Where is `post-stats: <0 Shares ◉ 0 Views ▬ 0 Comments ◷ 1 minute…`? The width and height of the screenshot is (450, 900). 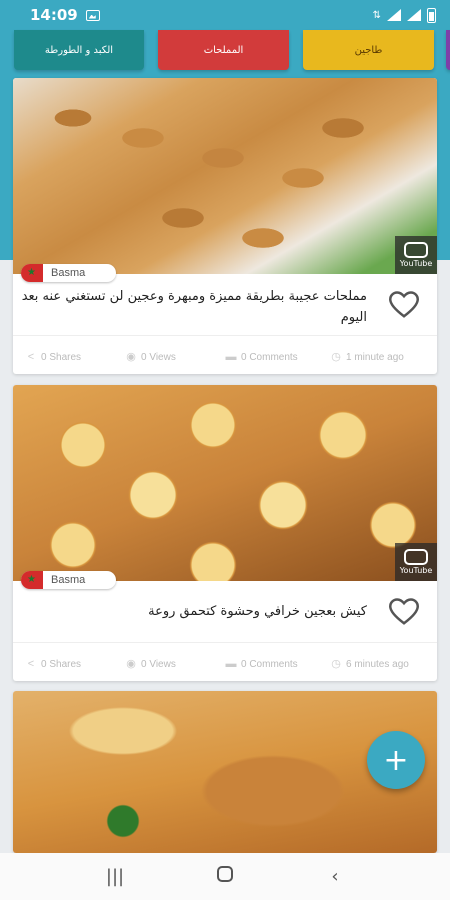 post-stats: <0 Shares ◉ 0 Views ▬ 0 Comments ◷ 1 minute… is located at coordinates (225, 357).